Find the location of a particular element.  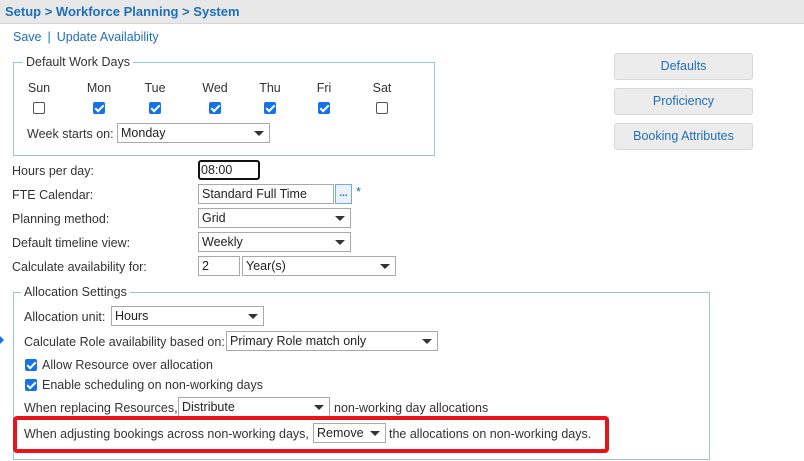

save-link: Save is located at coordinates (27, 37).